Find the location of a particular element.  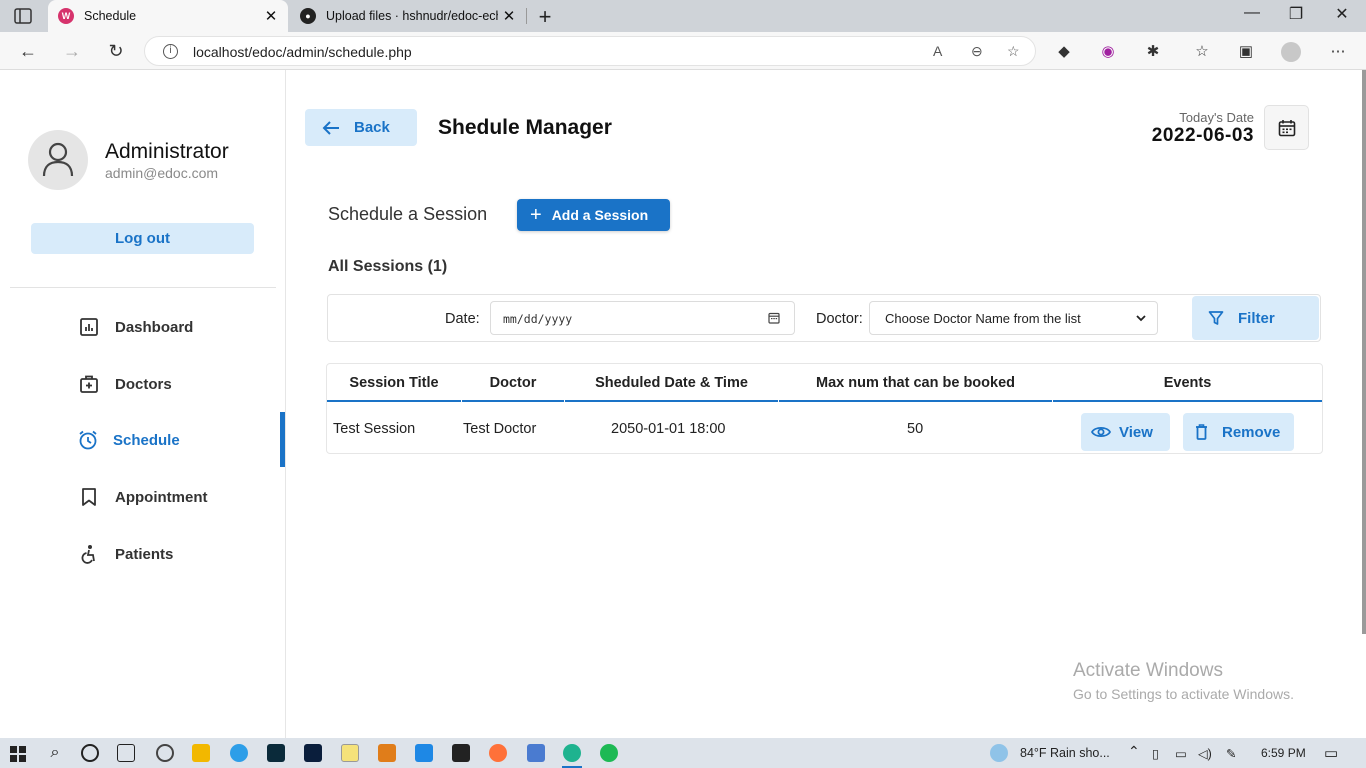

favorites-icon: ☆ is located at coordinates (1202, 52).